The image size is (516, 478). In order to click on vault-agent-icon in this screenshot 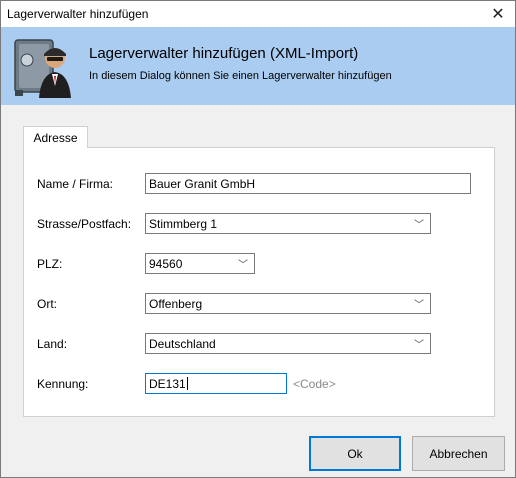, I will do `click(42, 68)`.